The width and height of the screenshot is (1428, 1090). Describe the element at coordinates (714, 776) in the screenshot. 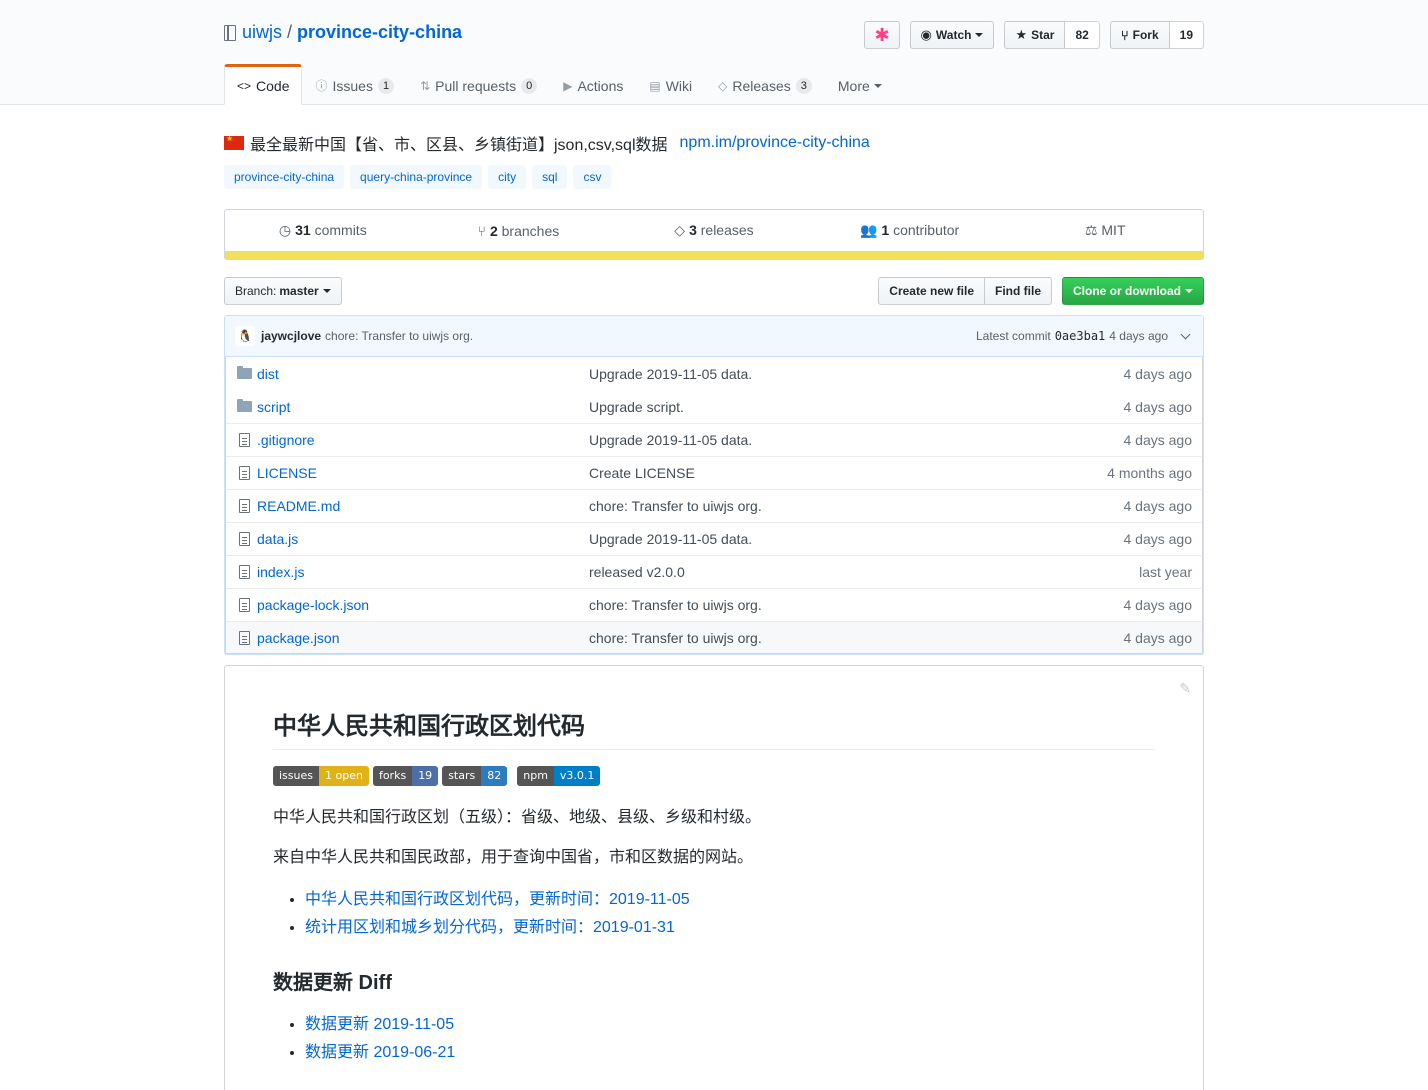

I see `badges: issues 1 open forks 19 stars 82 npm v3.0.1` at that location.